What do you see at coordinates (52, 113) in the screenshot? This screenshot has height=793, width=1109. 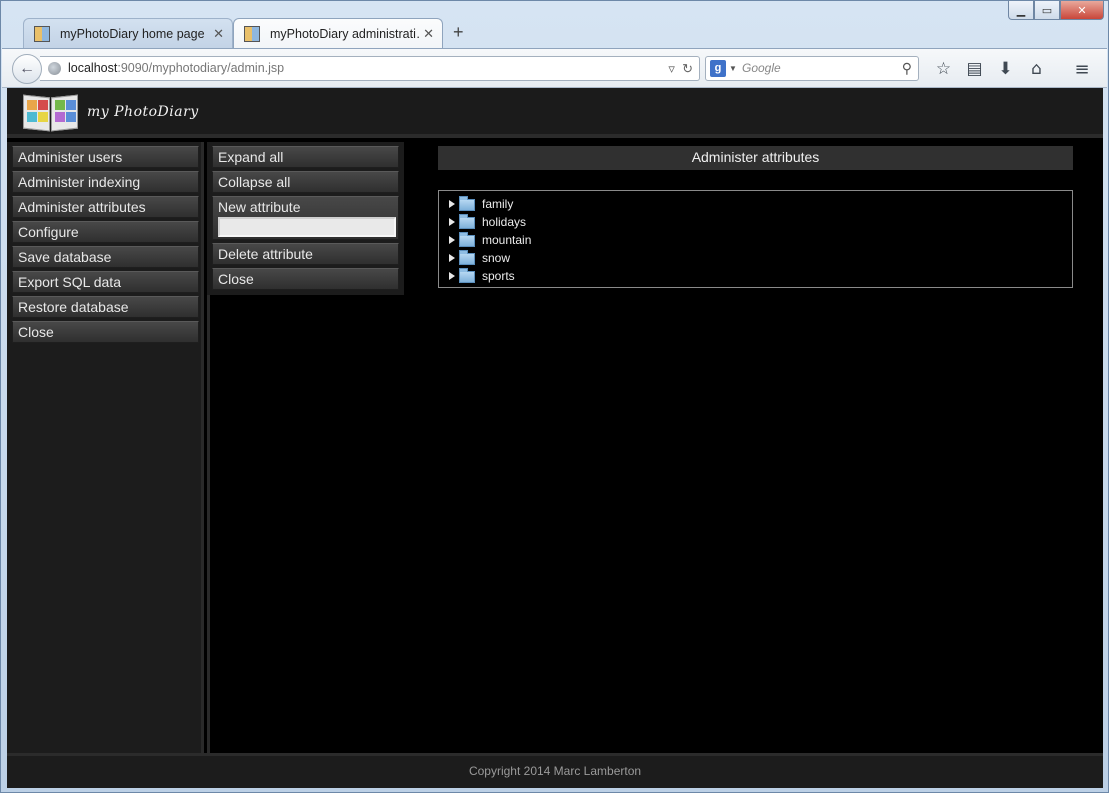 I see `photodiary-logo-icon` at bounding box center [52, 113].